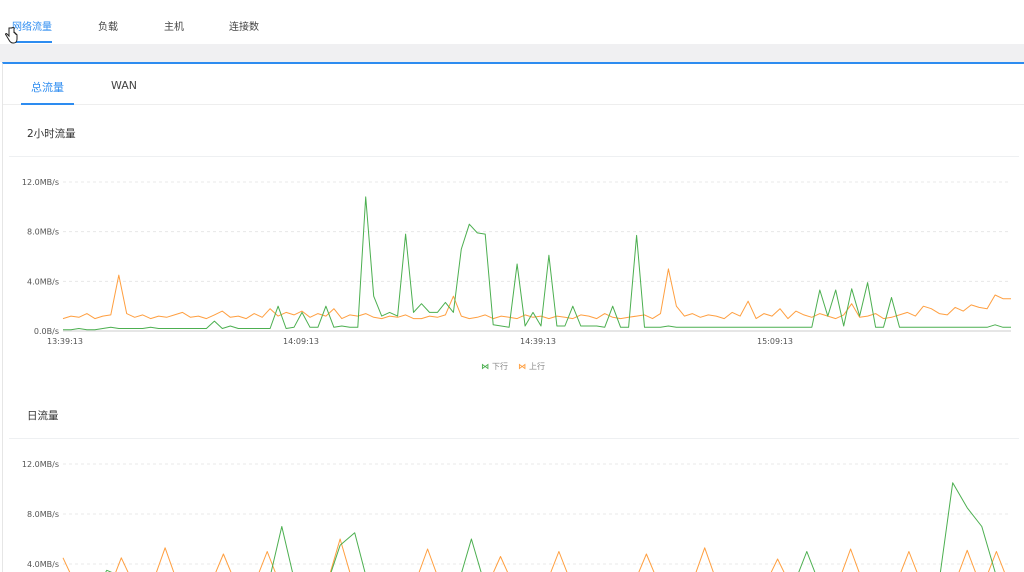 The width and height of the screenshot is (1024, 572). Describe the element at coordinates (513, 366) in the screenshot. I see `chart-2h-legend: ⋈ 下行 ⋈ 上行` at that location.